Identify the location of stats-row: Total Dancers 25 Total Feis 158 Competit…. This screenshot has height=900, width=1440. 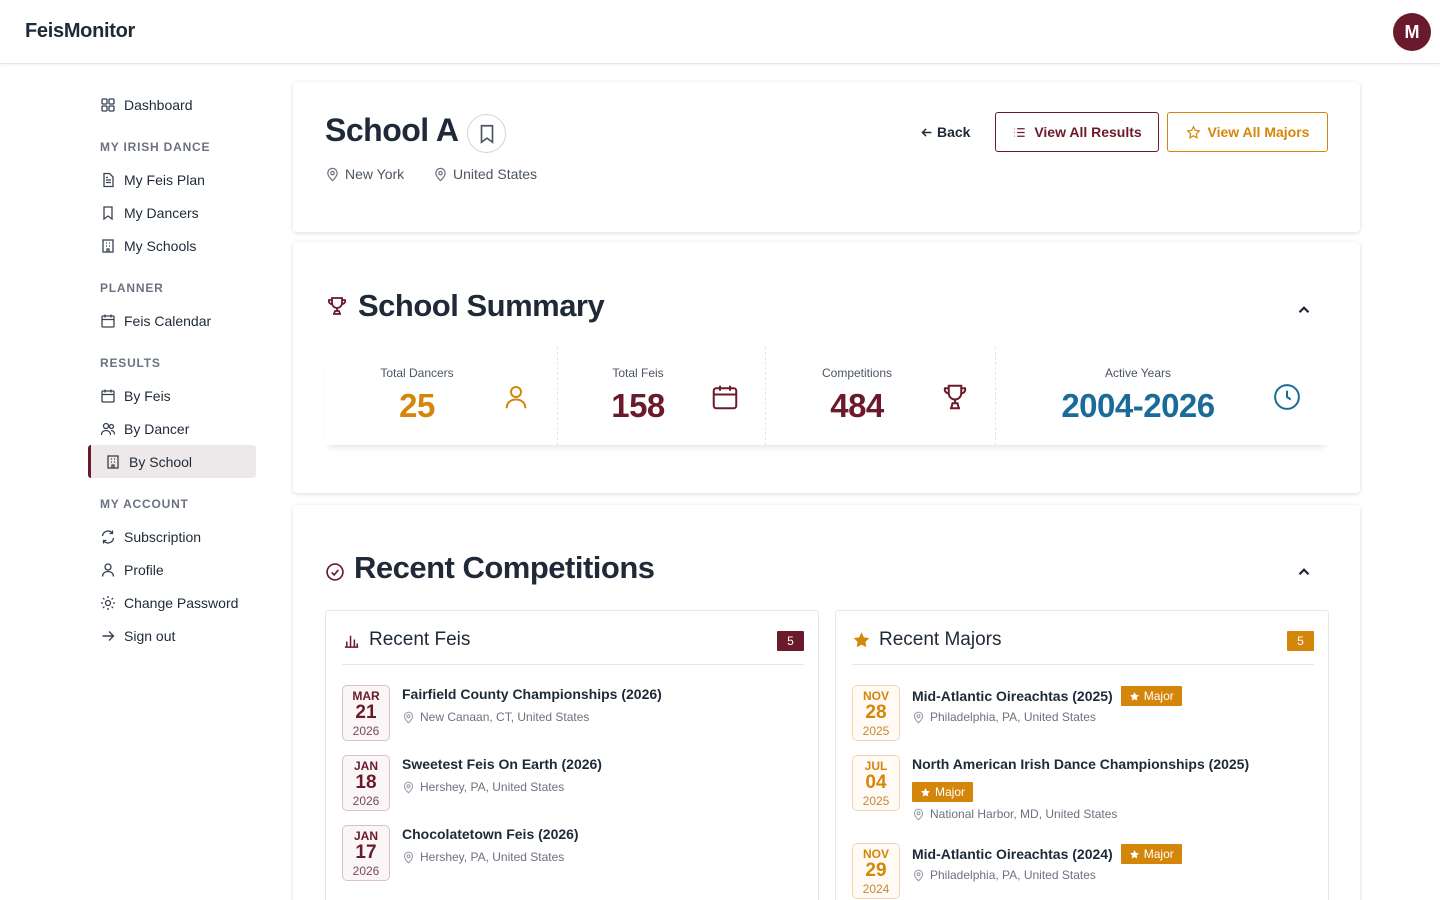
(826, 396).